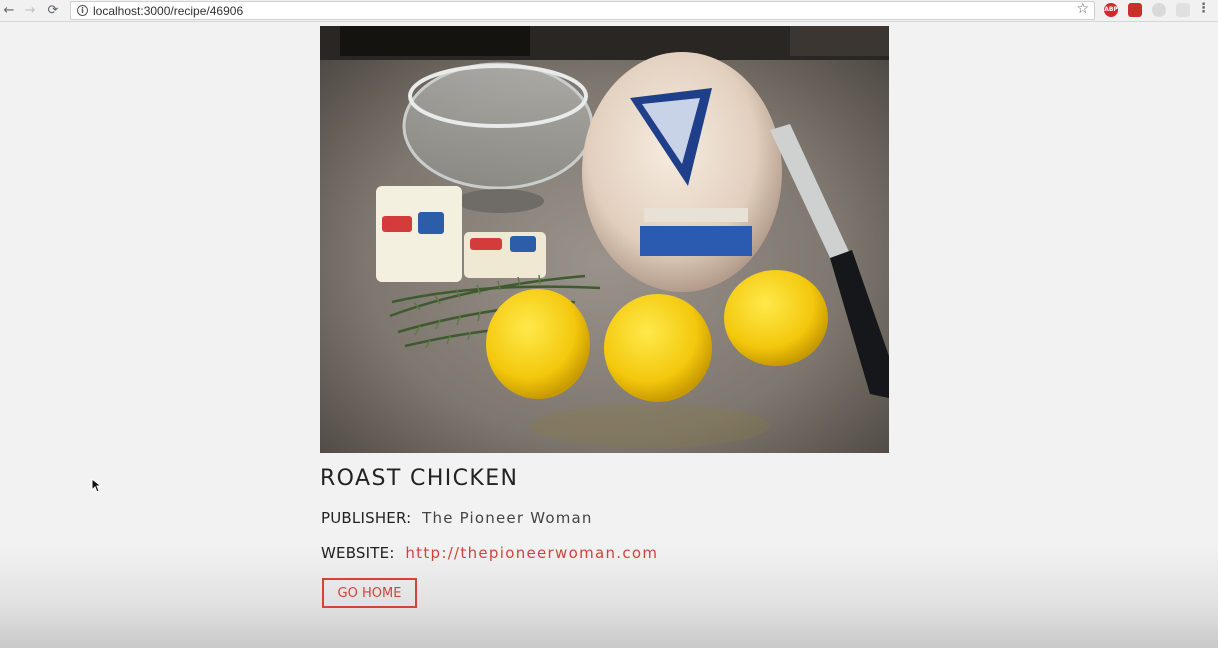 The image size is (1218, 648). I want to click on publisher-label: PUBLISHER:, so click(366, 518).